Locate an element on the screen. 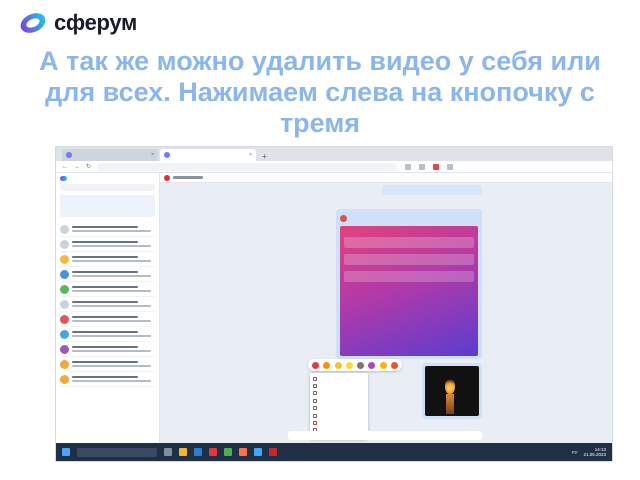 Image resolution: width=640 pixels, height=480 pixels. candle is located at coordinates (450, 404).